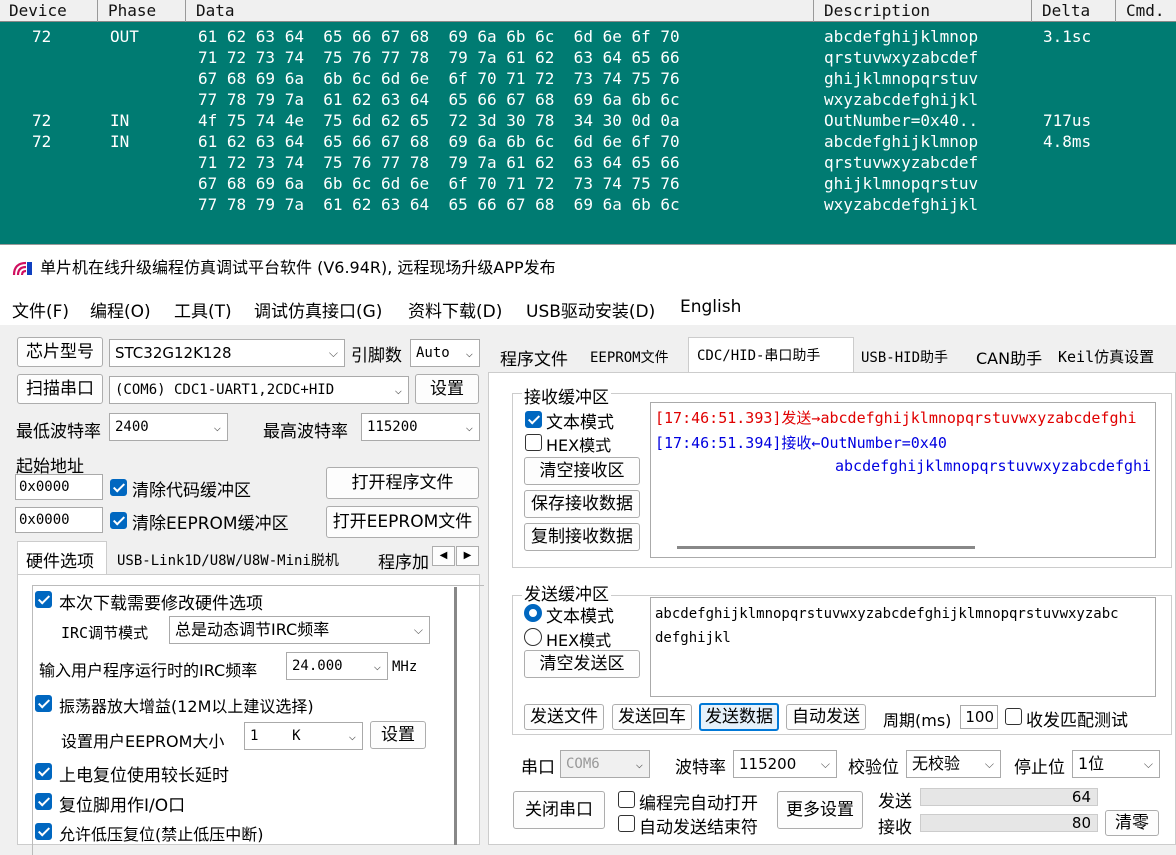 The width and height of the screenshot is (1176, 855). I want to click on save-recv-button: 保存接收数据, so click(582, 504).